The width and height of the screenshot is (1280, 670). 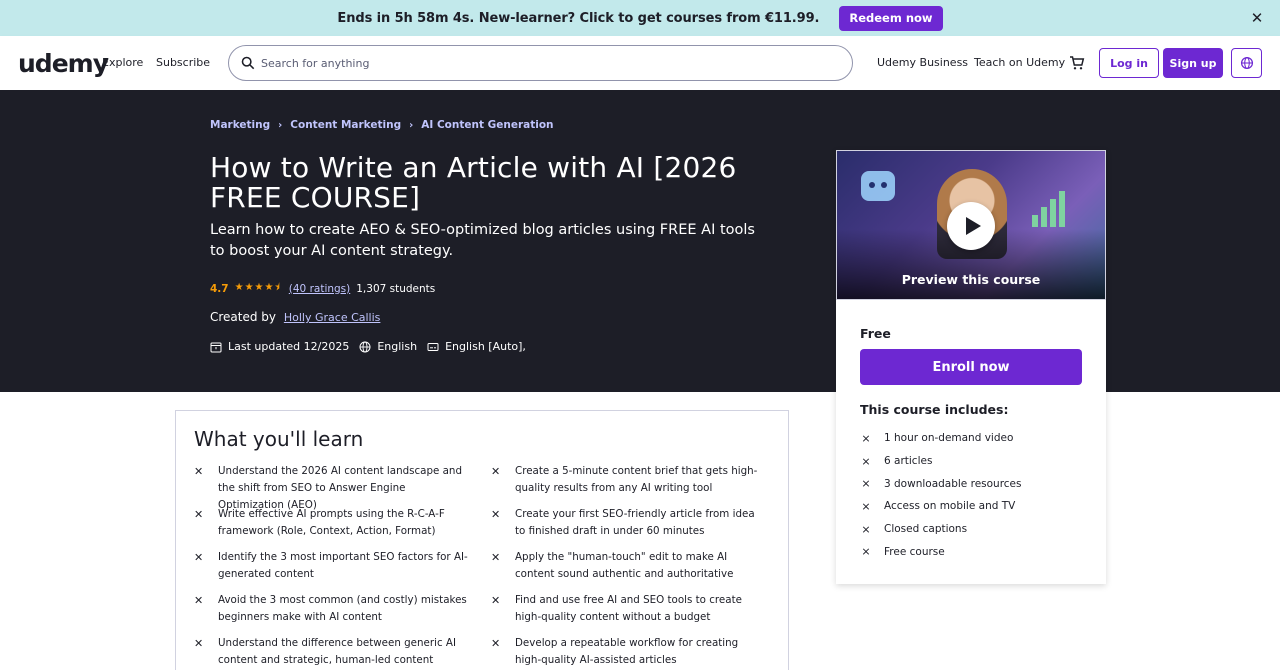 I want to click on teach-link: Teach on Udemy, so click(x=1019, y=62).